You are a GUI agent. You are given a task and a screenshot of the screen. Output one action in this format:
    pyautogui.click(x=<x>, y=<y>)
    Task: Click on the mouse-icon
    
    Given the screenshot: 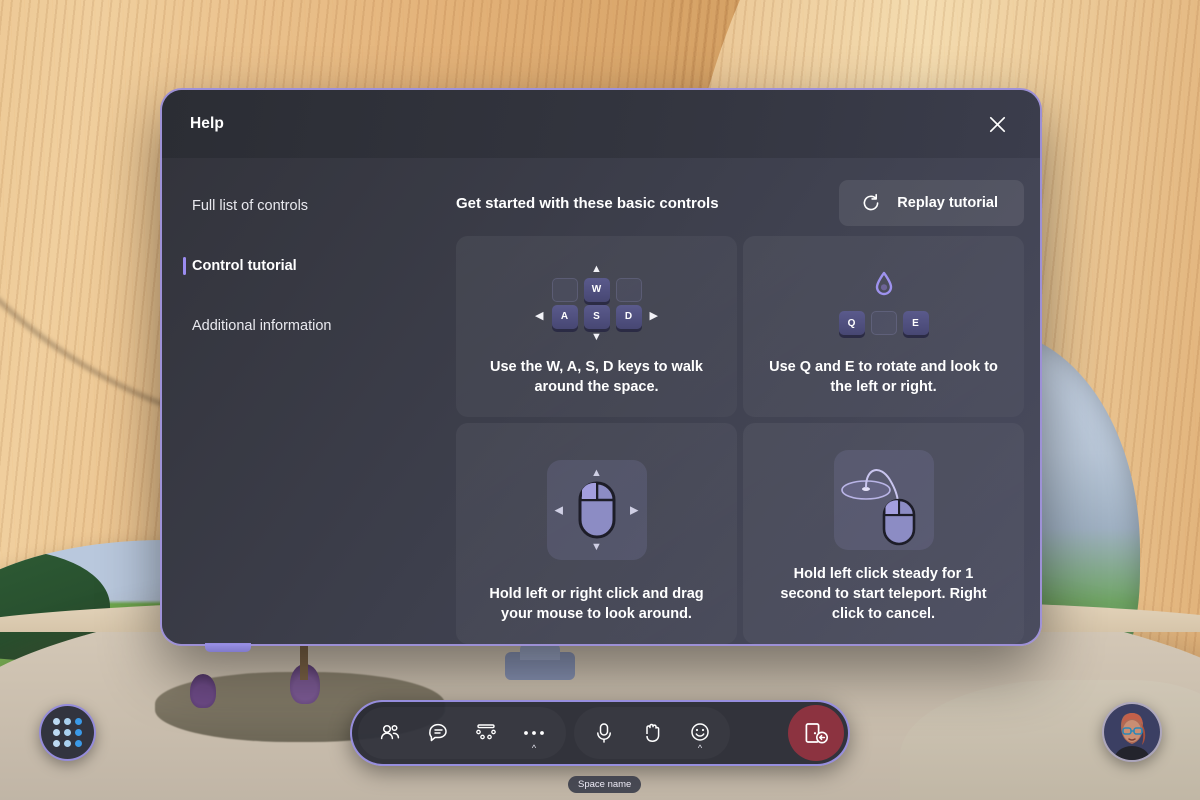 What is the action you would take?
    pyautogui.click(x=596, y=510)
    